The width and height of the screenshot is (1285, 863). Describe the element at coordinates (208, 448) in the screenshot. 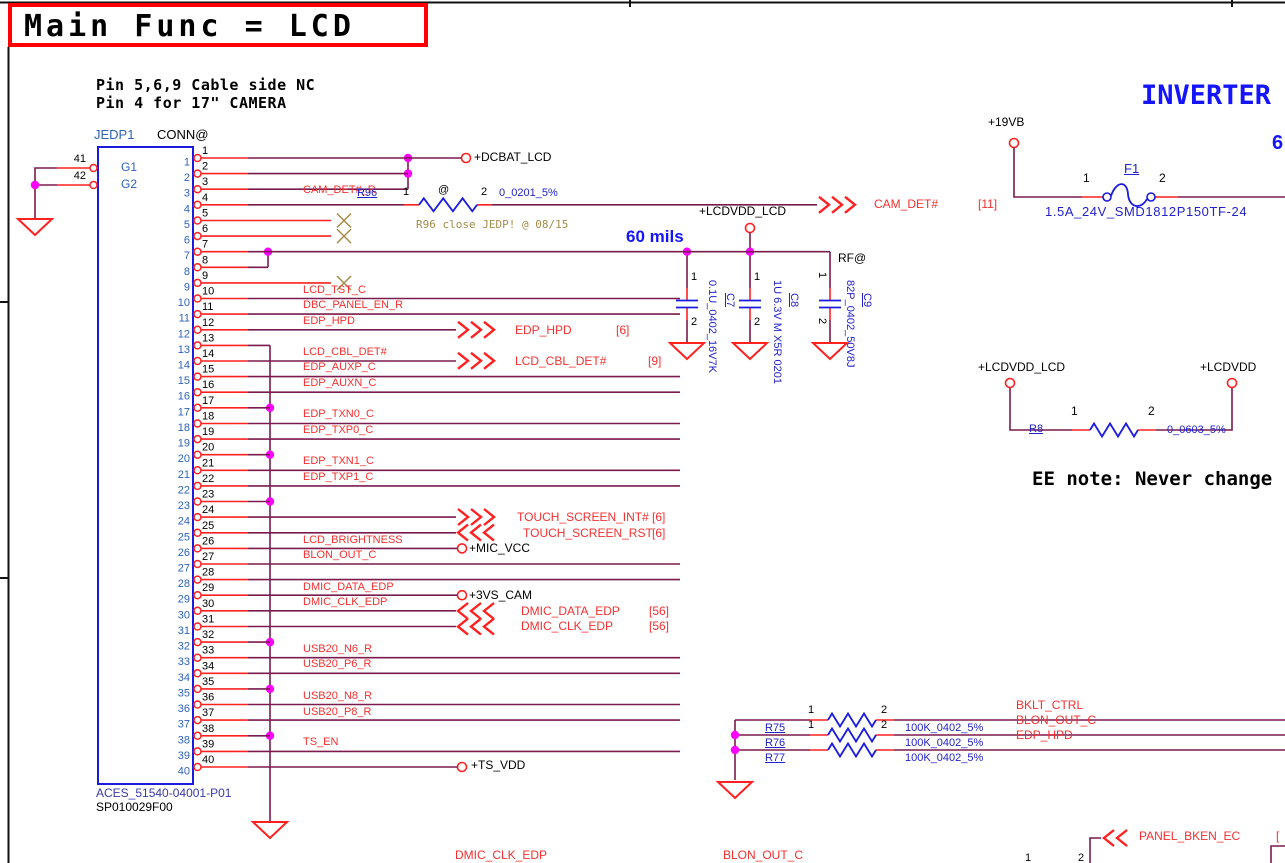

I see `pin-number-outer: 20` at that location.